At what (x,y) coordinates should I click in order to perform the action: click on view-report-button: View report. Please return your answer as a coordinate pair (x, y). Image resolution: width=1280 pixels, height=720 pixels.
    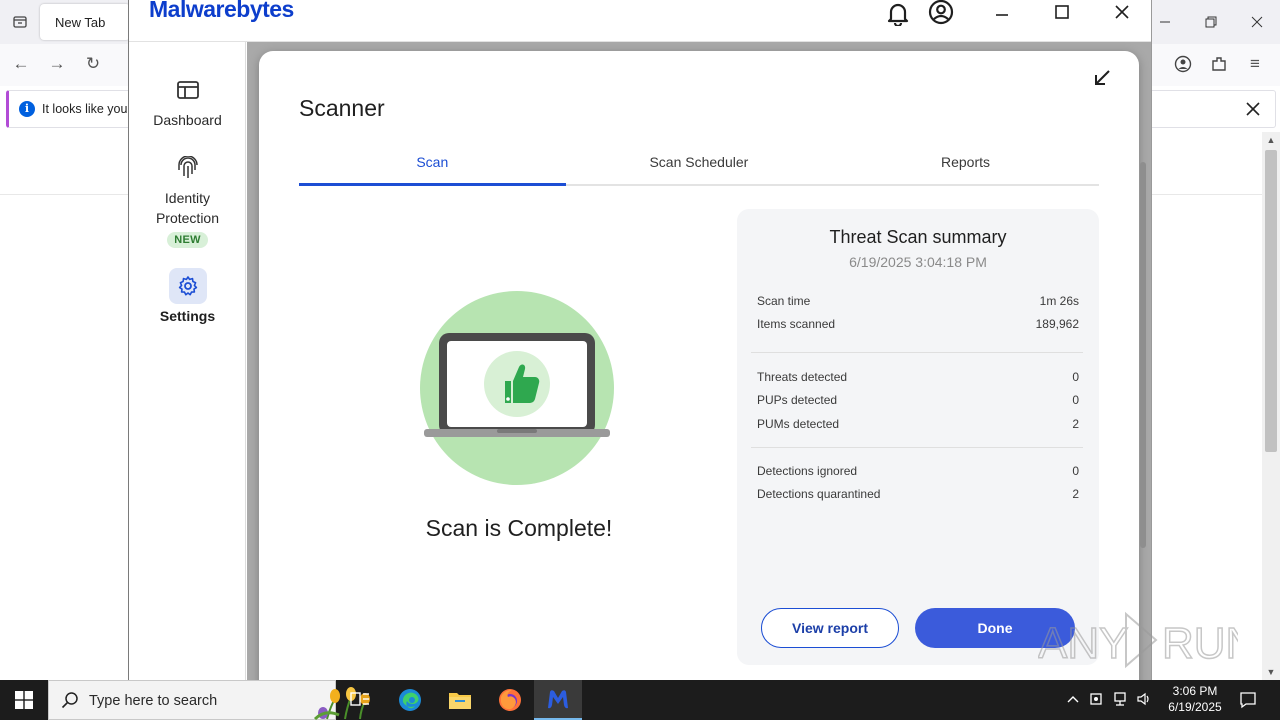
    Looking at the image, I should click on (830, 628).